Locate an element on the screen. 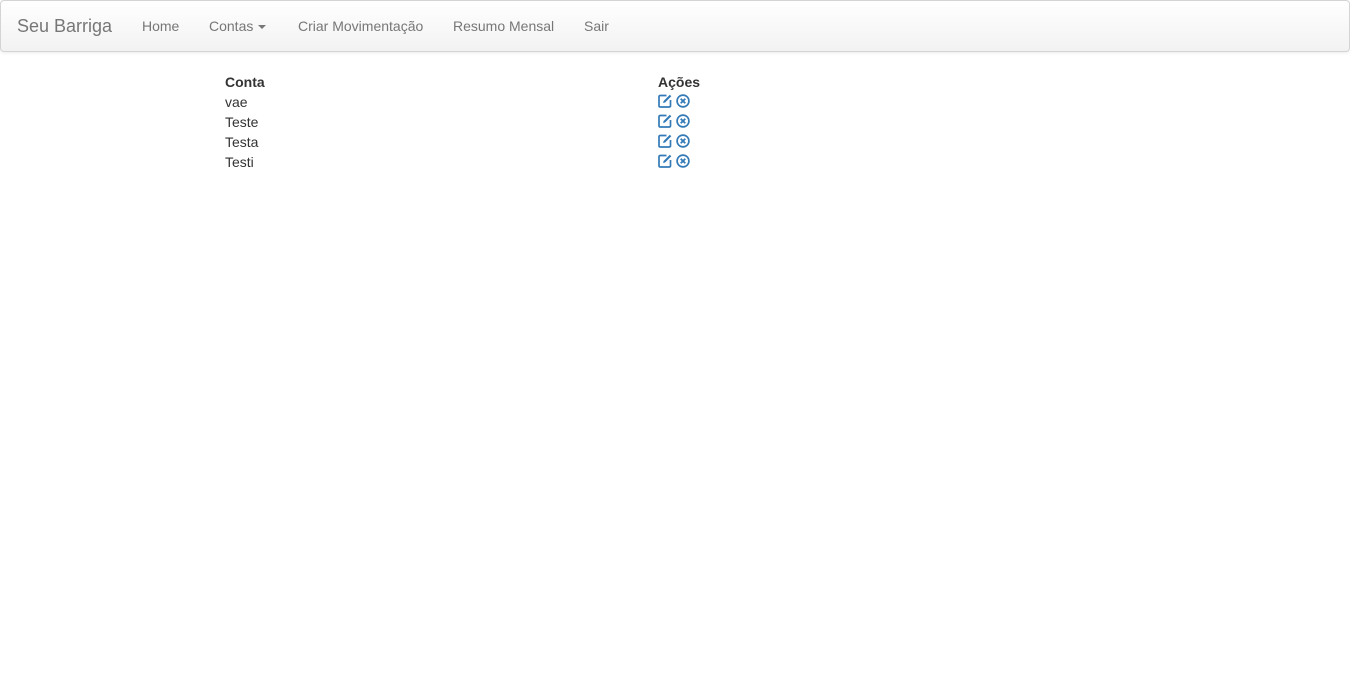  nav-criar-movimentacao: Criar Movimentação is located at coordinates (360, 26).